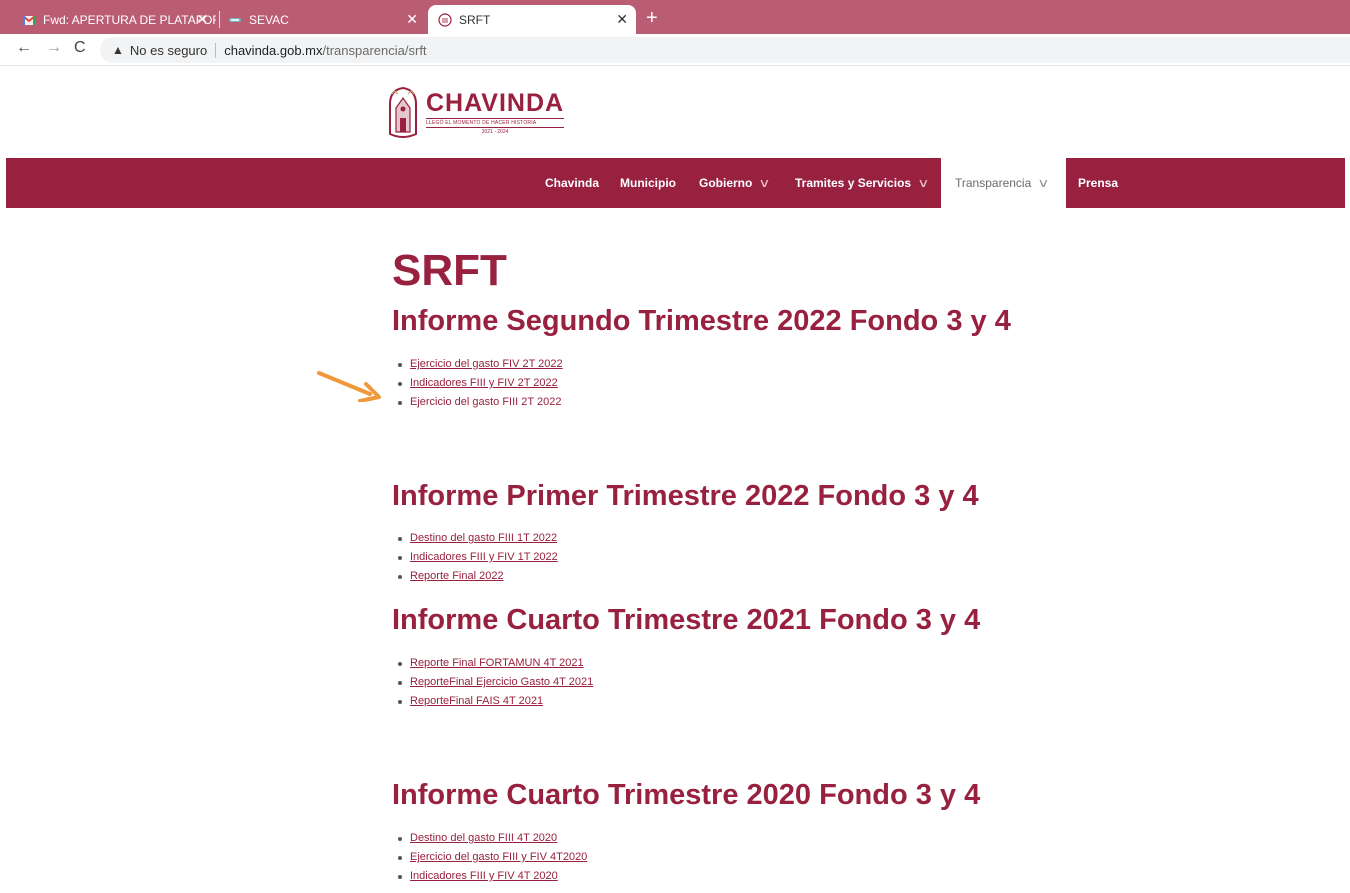  What do you see at coordinates (475, 19) in the screenshot?
I see `tab-title: SRFT` at bounding box center [475, 19].